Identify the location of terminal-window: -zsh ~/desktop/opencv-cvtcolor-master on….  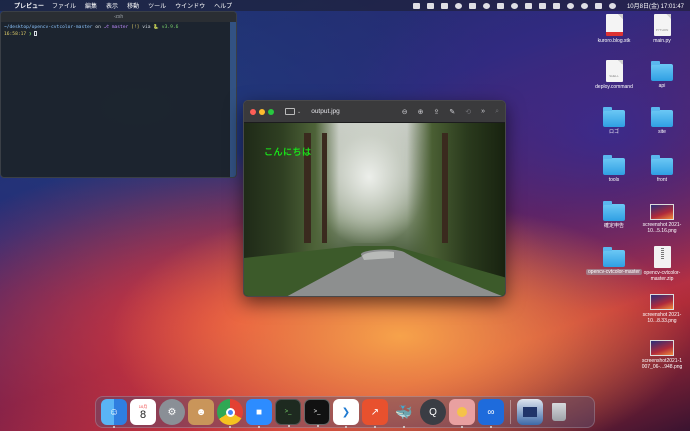
(118, 94).